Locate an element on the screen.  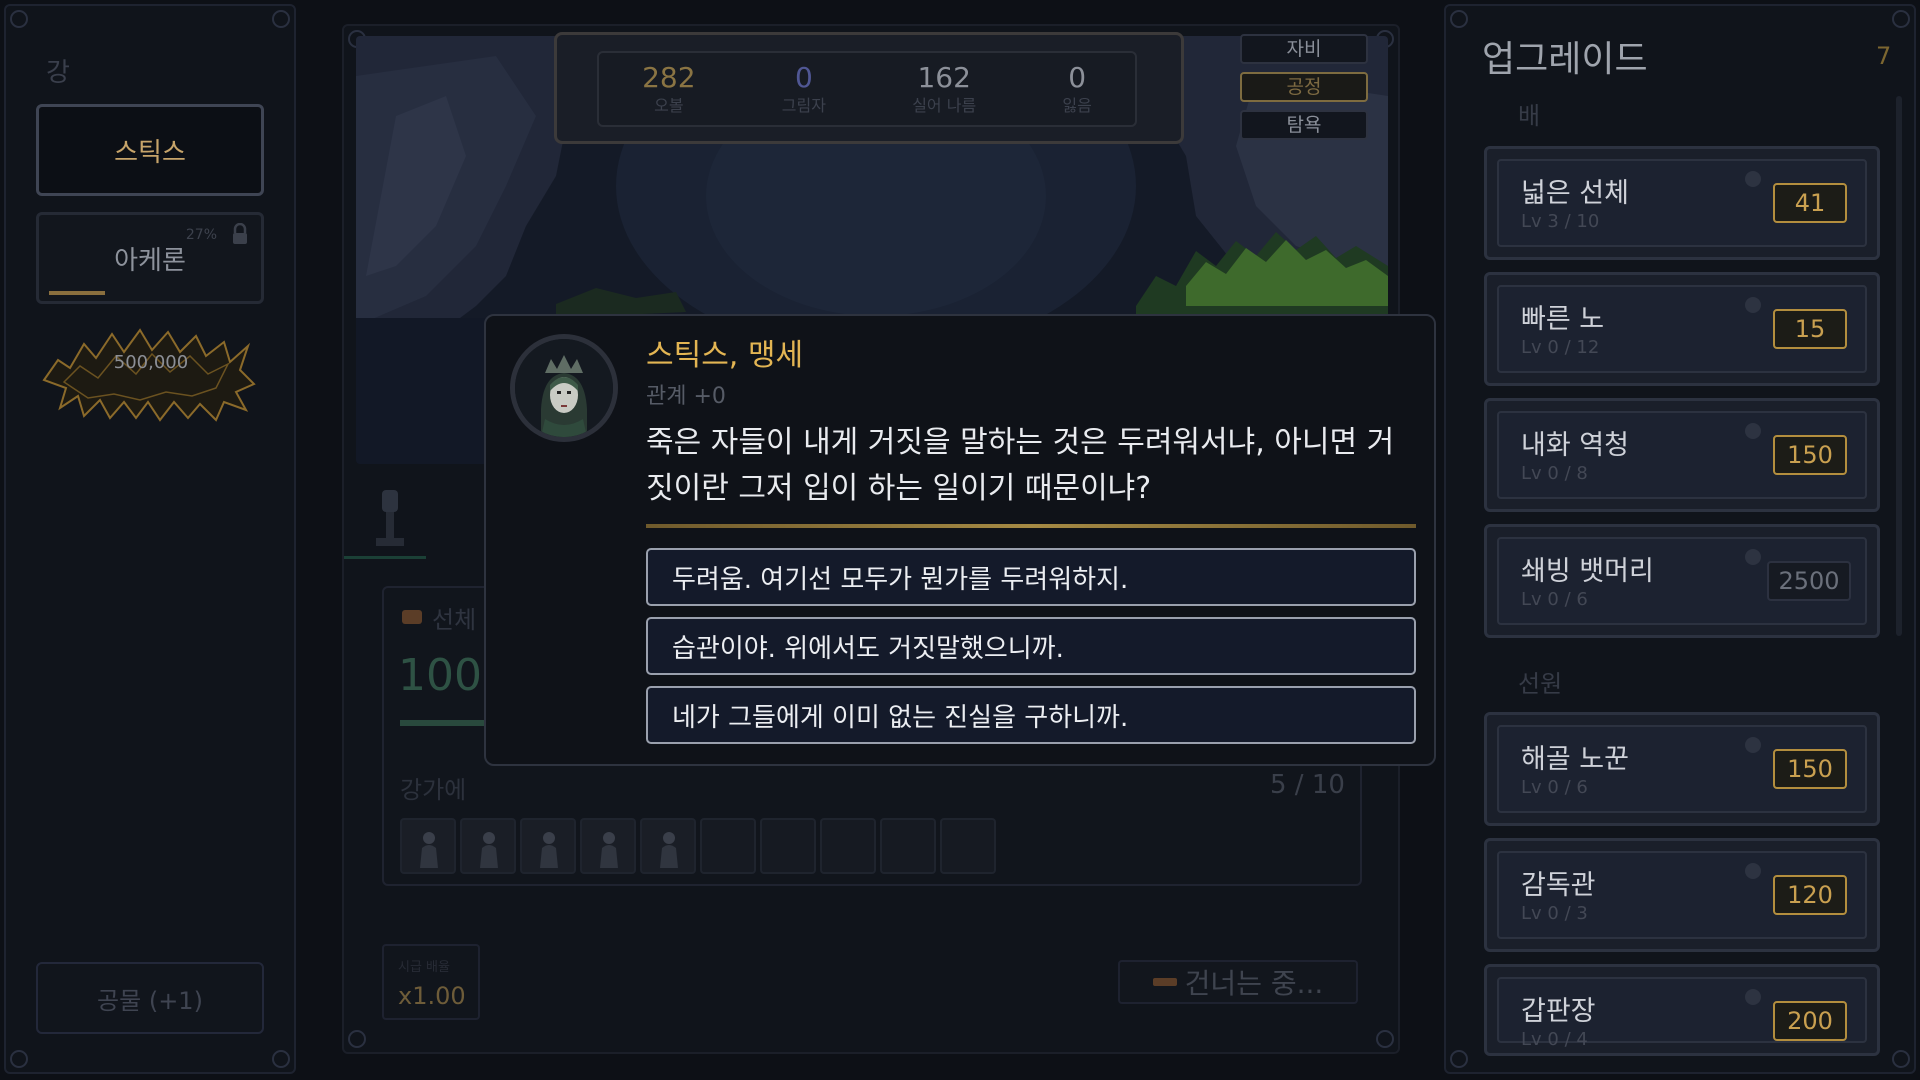
upgrade-name: 넓은 선체 is located at coordinates (1575, 193).